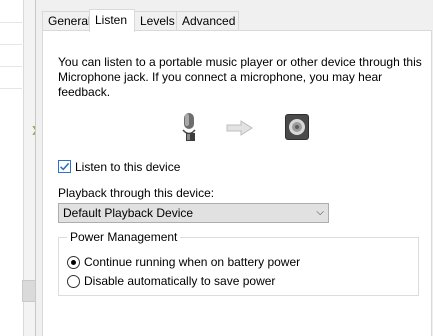  I want to click on disable-automatically-radio, so click(73, 281).